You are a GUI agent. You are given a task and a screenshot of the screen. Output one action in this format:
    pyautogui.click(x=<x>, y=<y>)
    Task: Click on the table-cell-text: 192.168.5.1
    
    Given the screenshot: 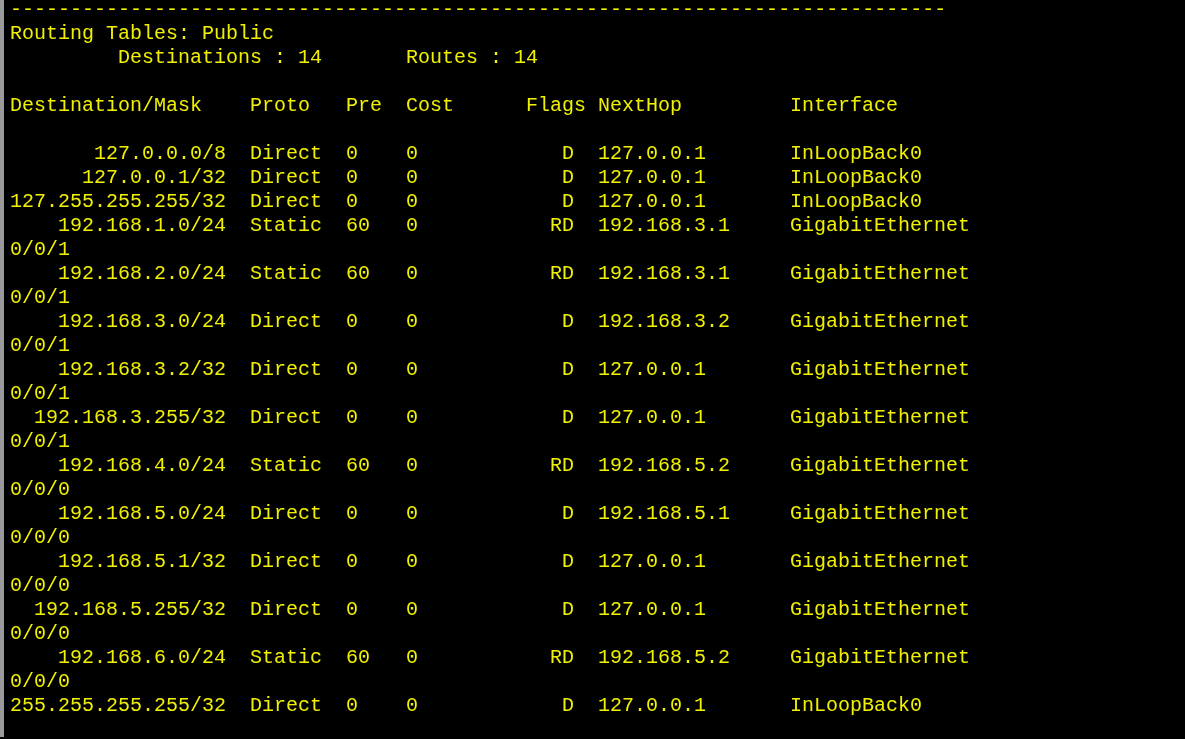 What is the action you would take?
    pyautogui.click(x=665, y=514)
    